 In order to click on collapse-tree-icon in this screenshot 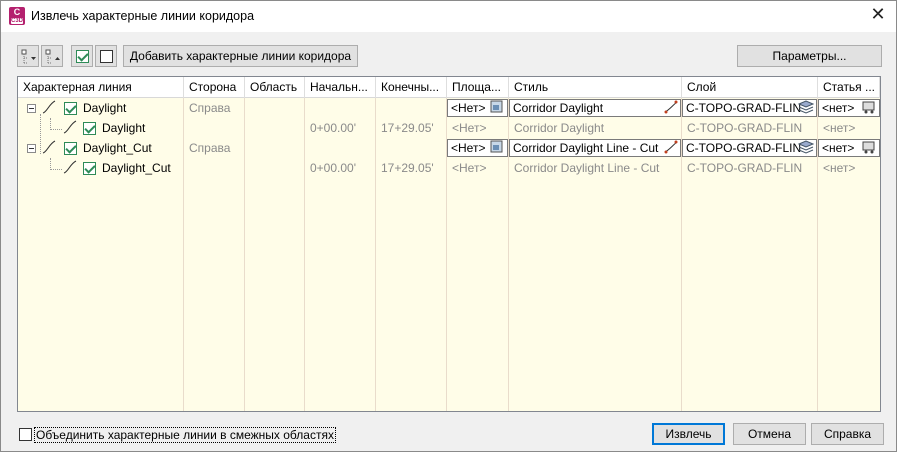, I will do `click(52, 56)`.